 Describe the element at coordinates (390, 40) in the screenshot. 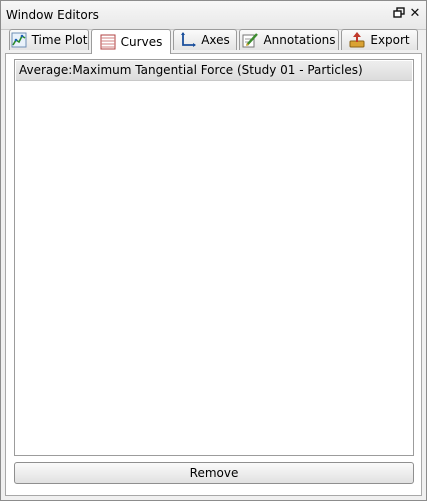

I see `tab-export-label: Export` at that location.